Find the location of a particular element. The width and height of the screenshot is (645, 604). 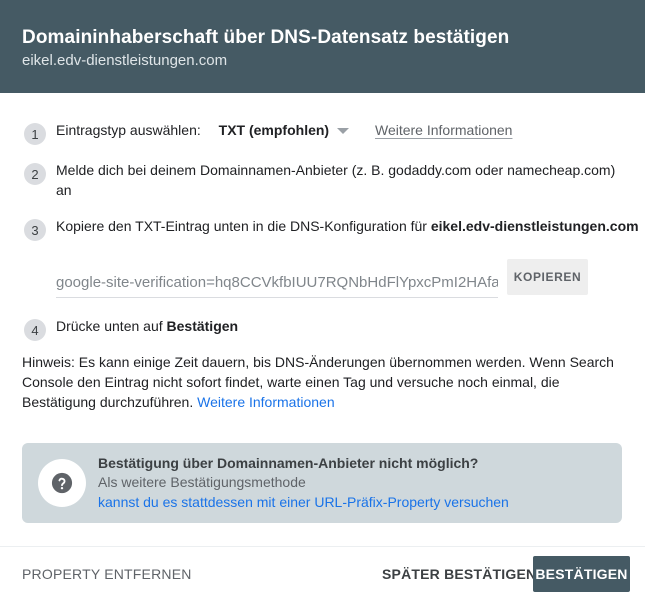

hint-more-info-link: Weitere Informationen is located at coordinates (265, 402).